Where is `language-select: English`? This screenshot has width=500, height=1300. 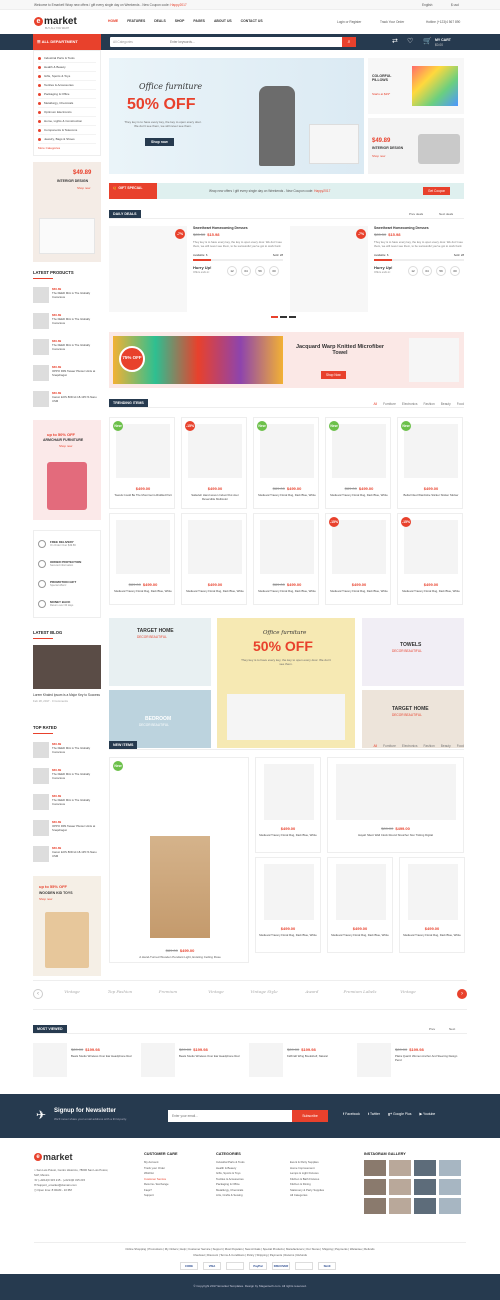 language-select: English is located at coordinates (427, 5).